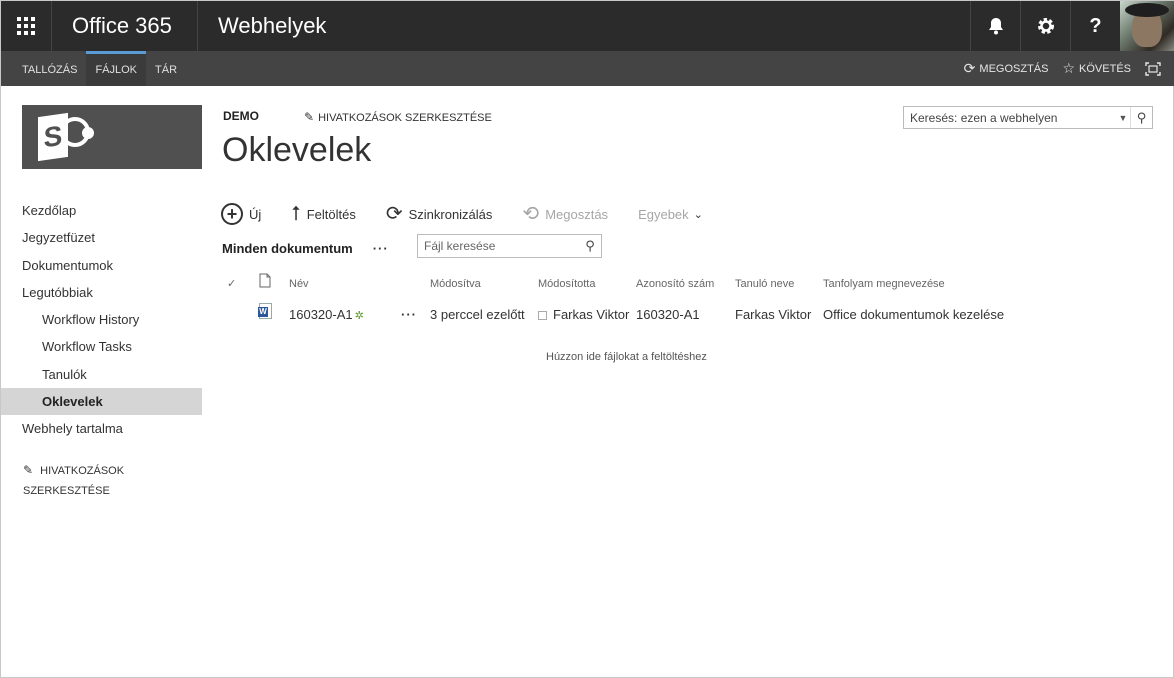 This screenshot has width=1174, height=678. I want to click on nav-item-documents: Dokumentumok, so click(101, 265).